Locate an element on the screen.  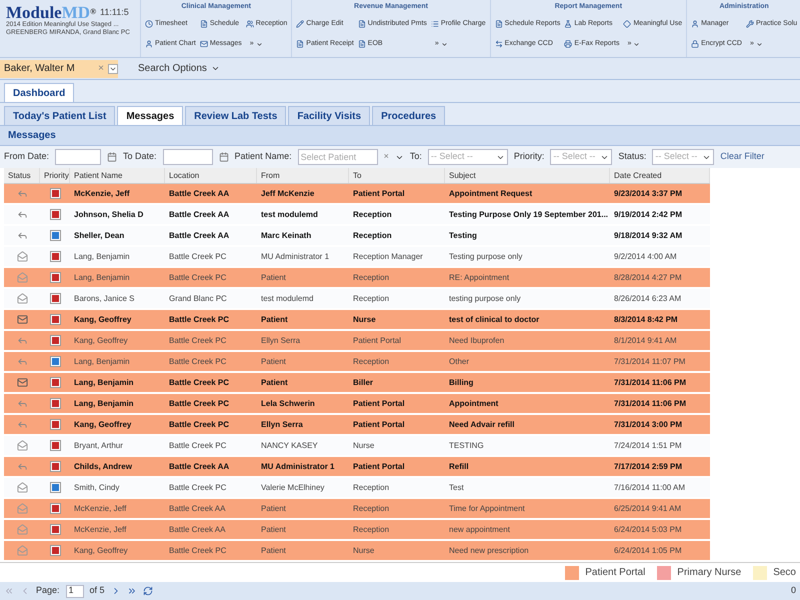
reply-icon is located at coordinates (22, 340).